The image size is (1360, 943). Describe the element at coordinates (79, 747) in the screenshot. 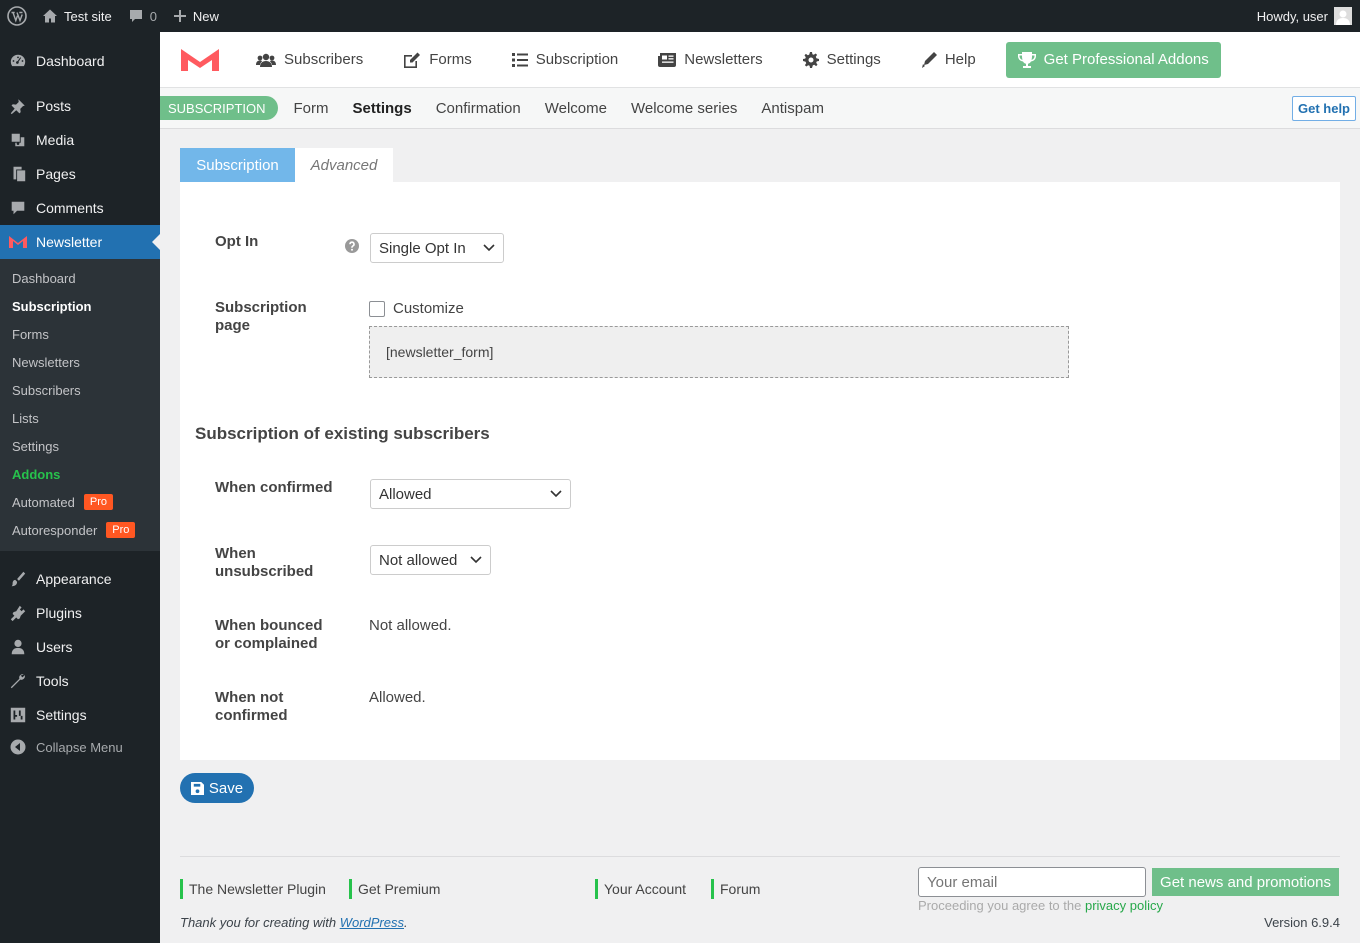

I see `collapse-label: Collapse Menu` at that location.